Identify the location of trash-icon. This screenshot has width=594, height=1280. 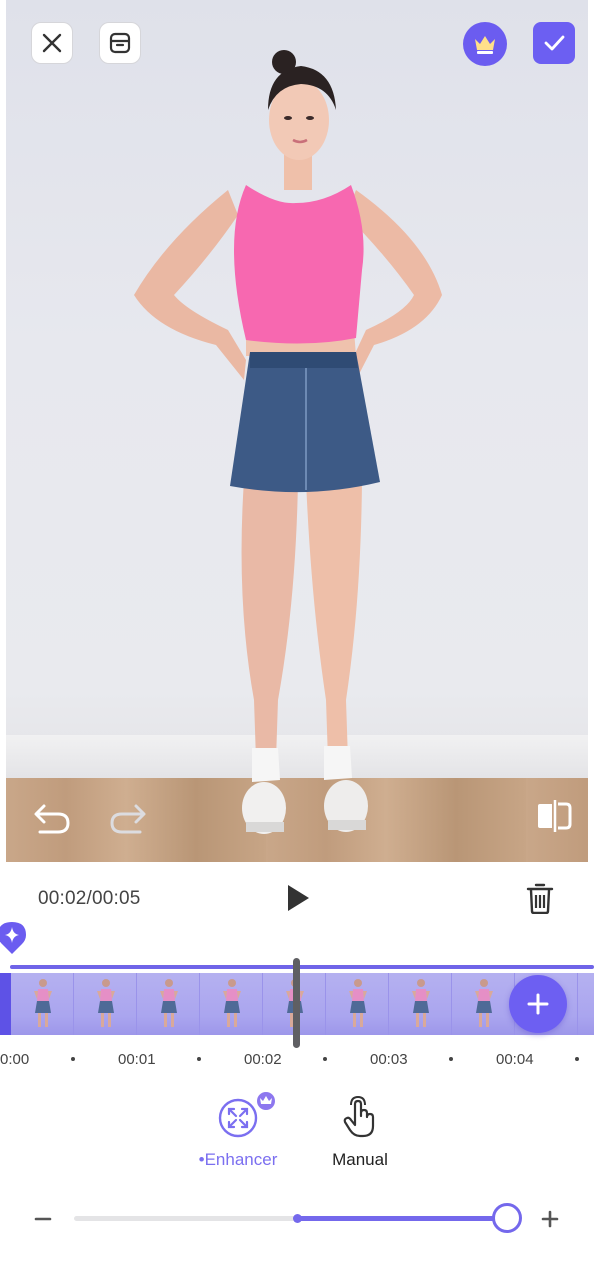
(540, 898).